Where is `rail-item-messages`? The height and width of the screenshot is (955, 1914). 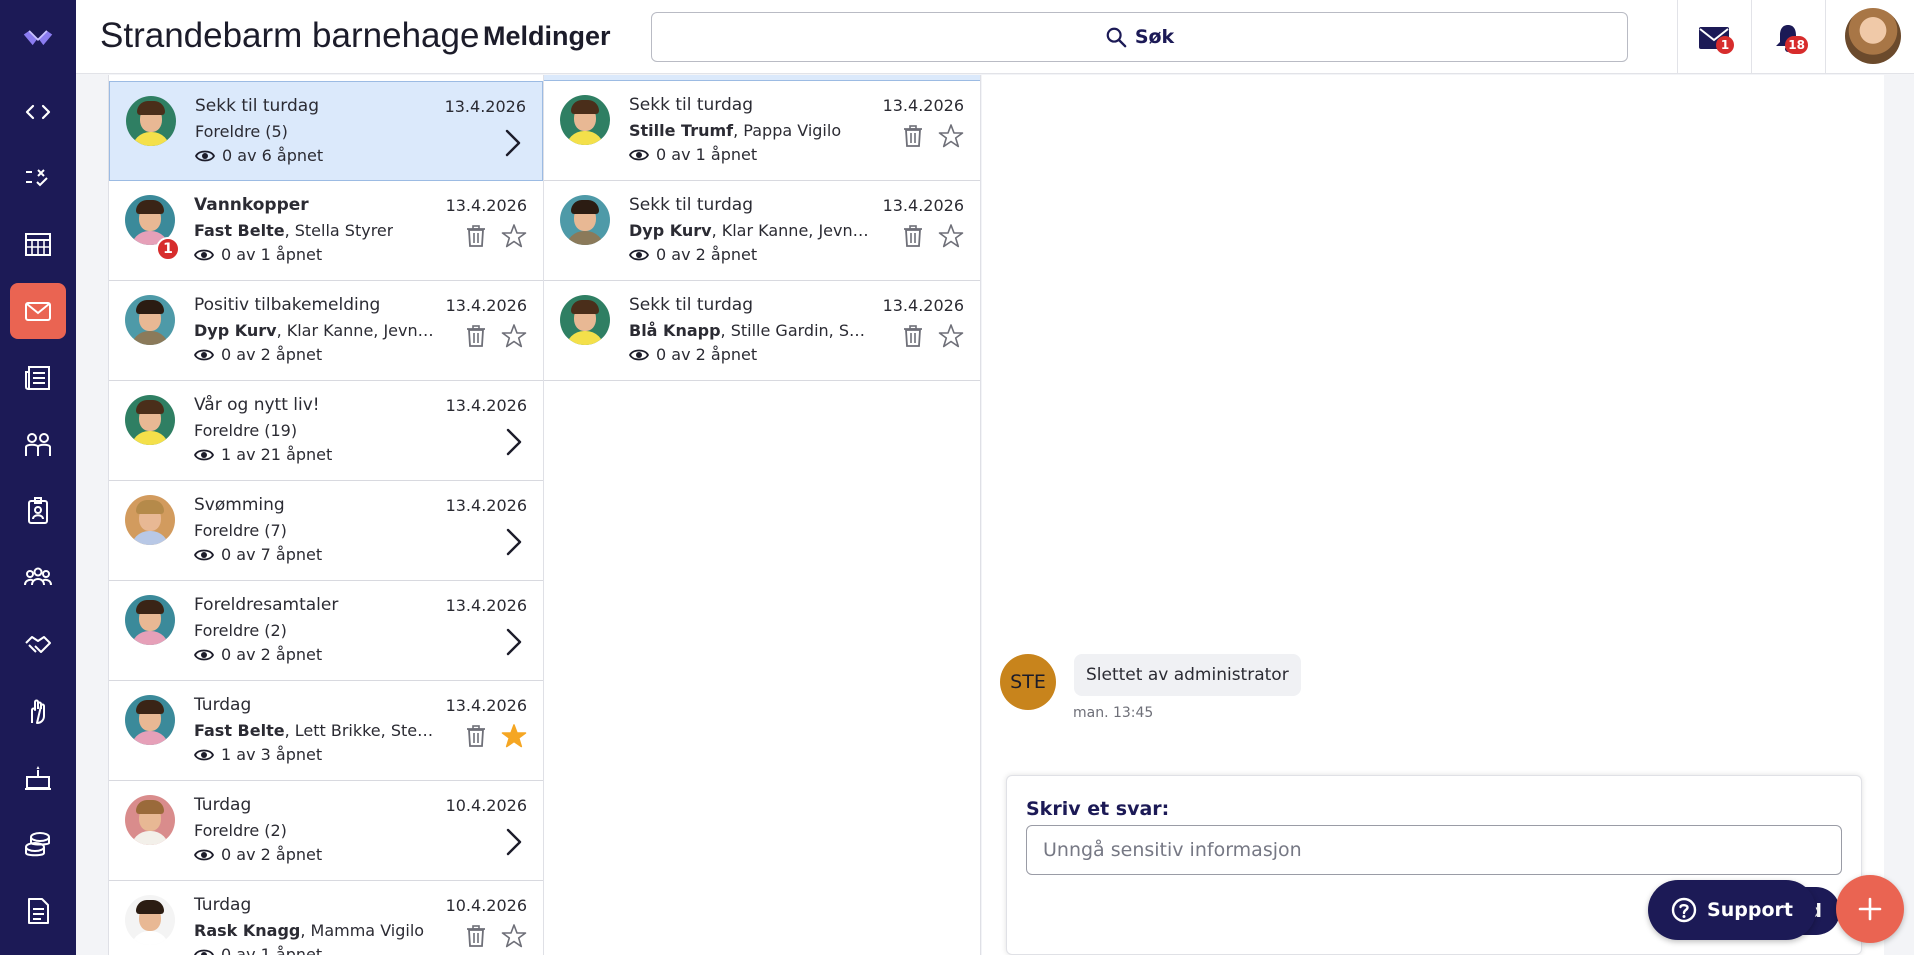 rail-item-messages is located at coordinates (38, 311).